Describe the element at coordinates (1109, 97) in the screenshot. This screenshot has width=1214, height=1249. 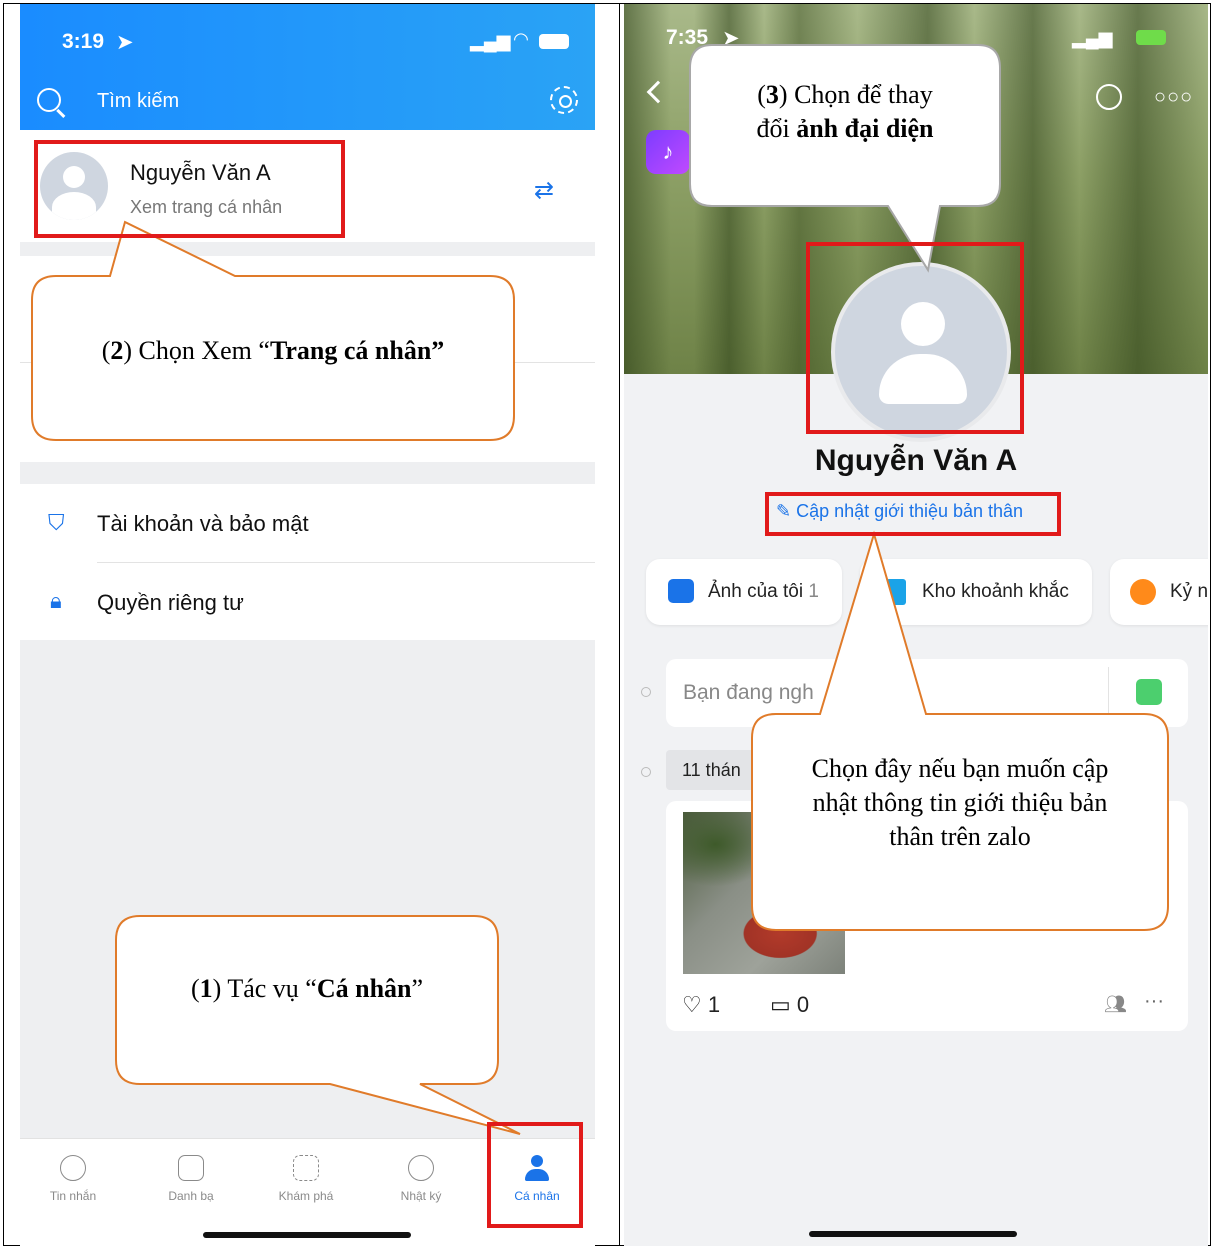
I see `eye-icon` at that location.